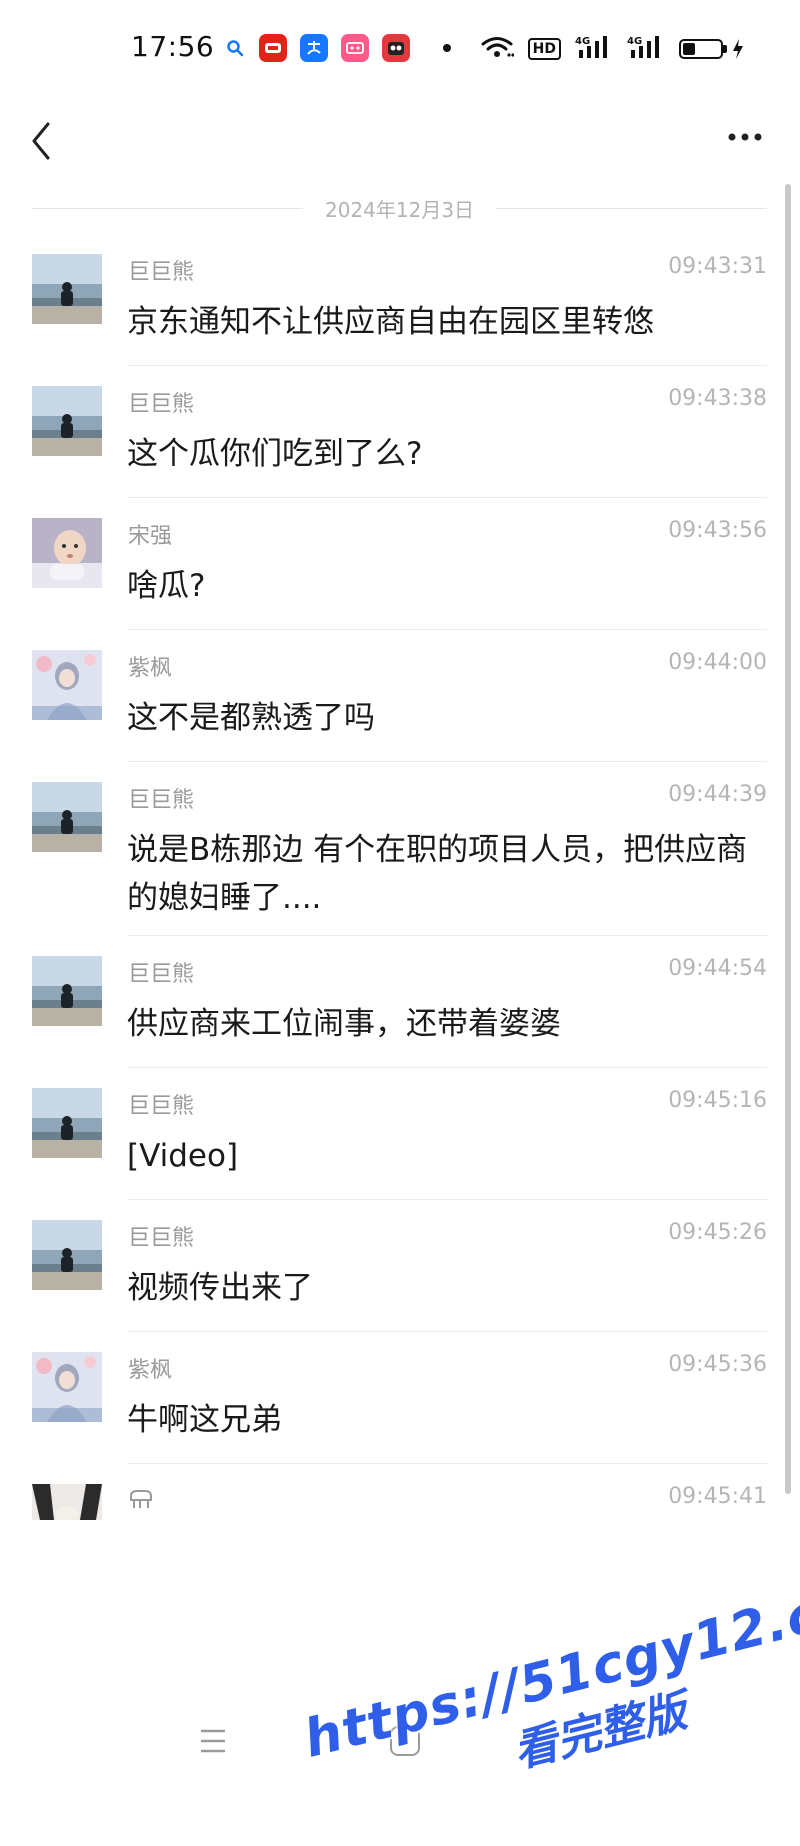 The width and height of the screenshot is (800, 1846). Describe the element at coordinates (717, 398) in the screenshot. I see `message-time: 09:43:38` at that location.